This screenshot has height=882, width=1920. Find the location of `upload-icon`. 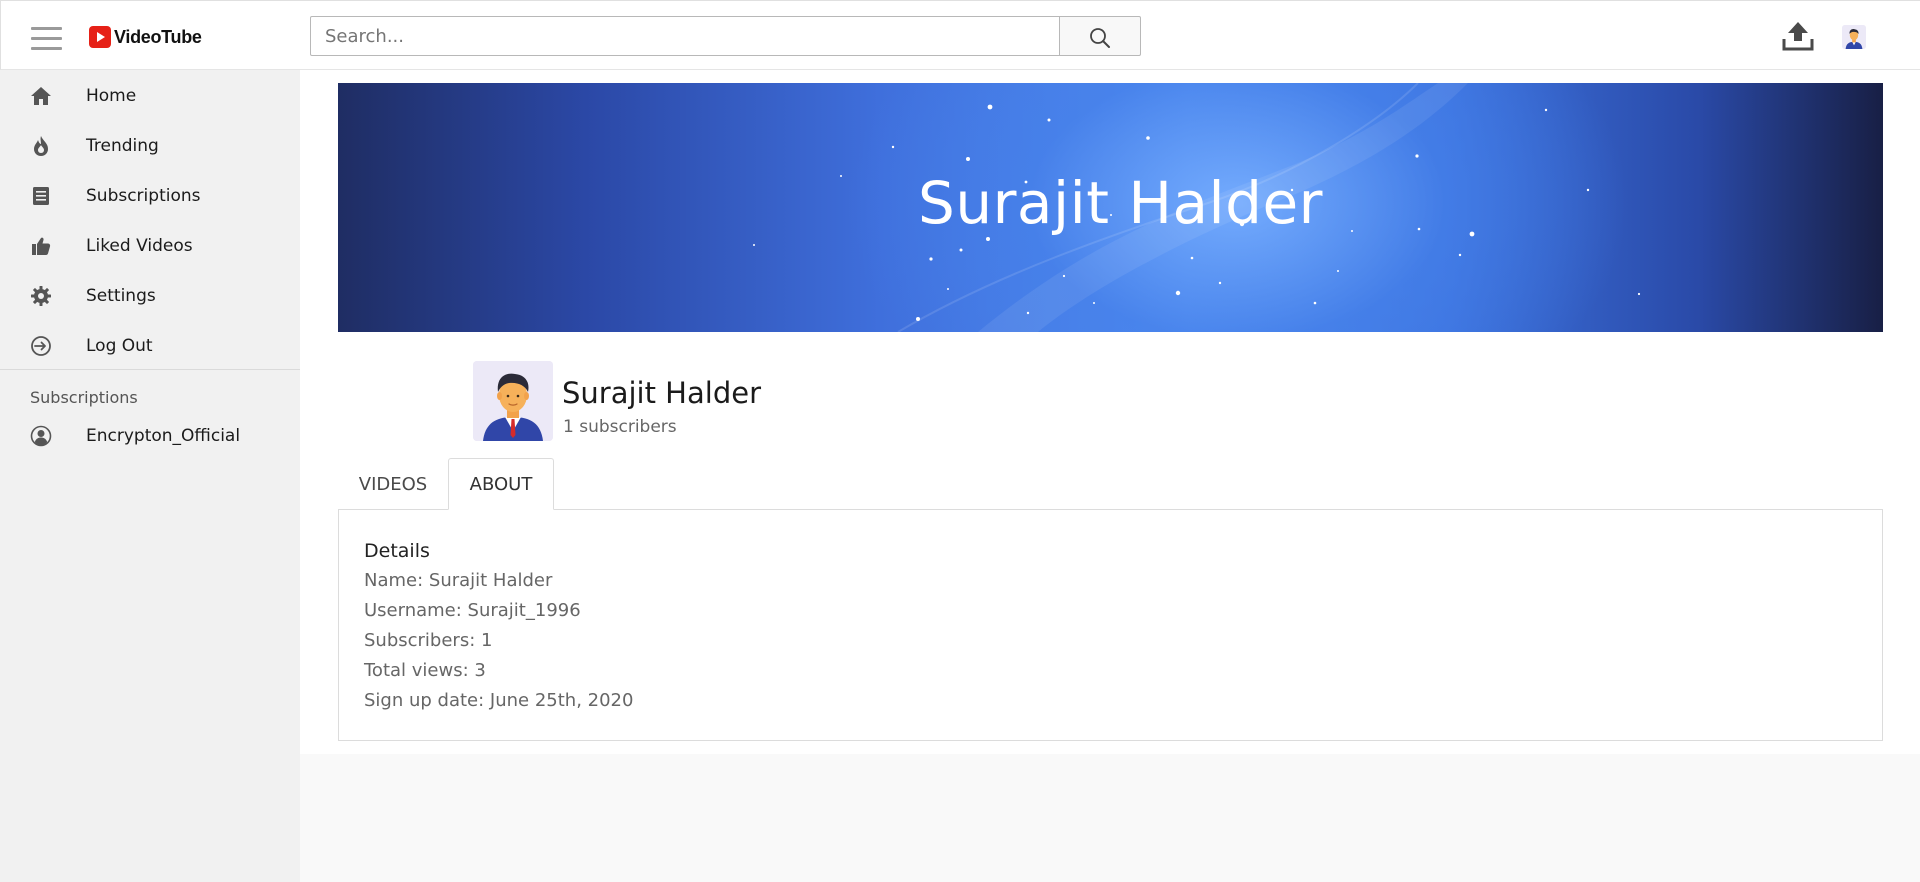

upload-icon is located at coordinates (1798, 36).